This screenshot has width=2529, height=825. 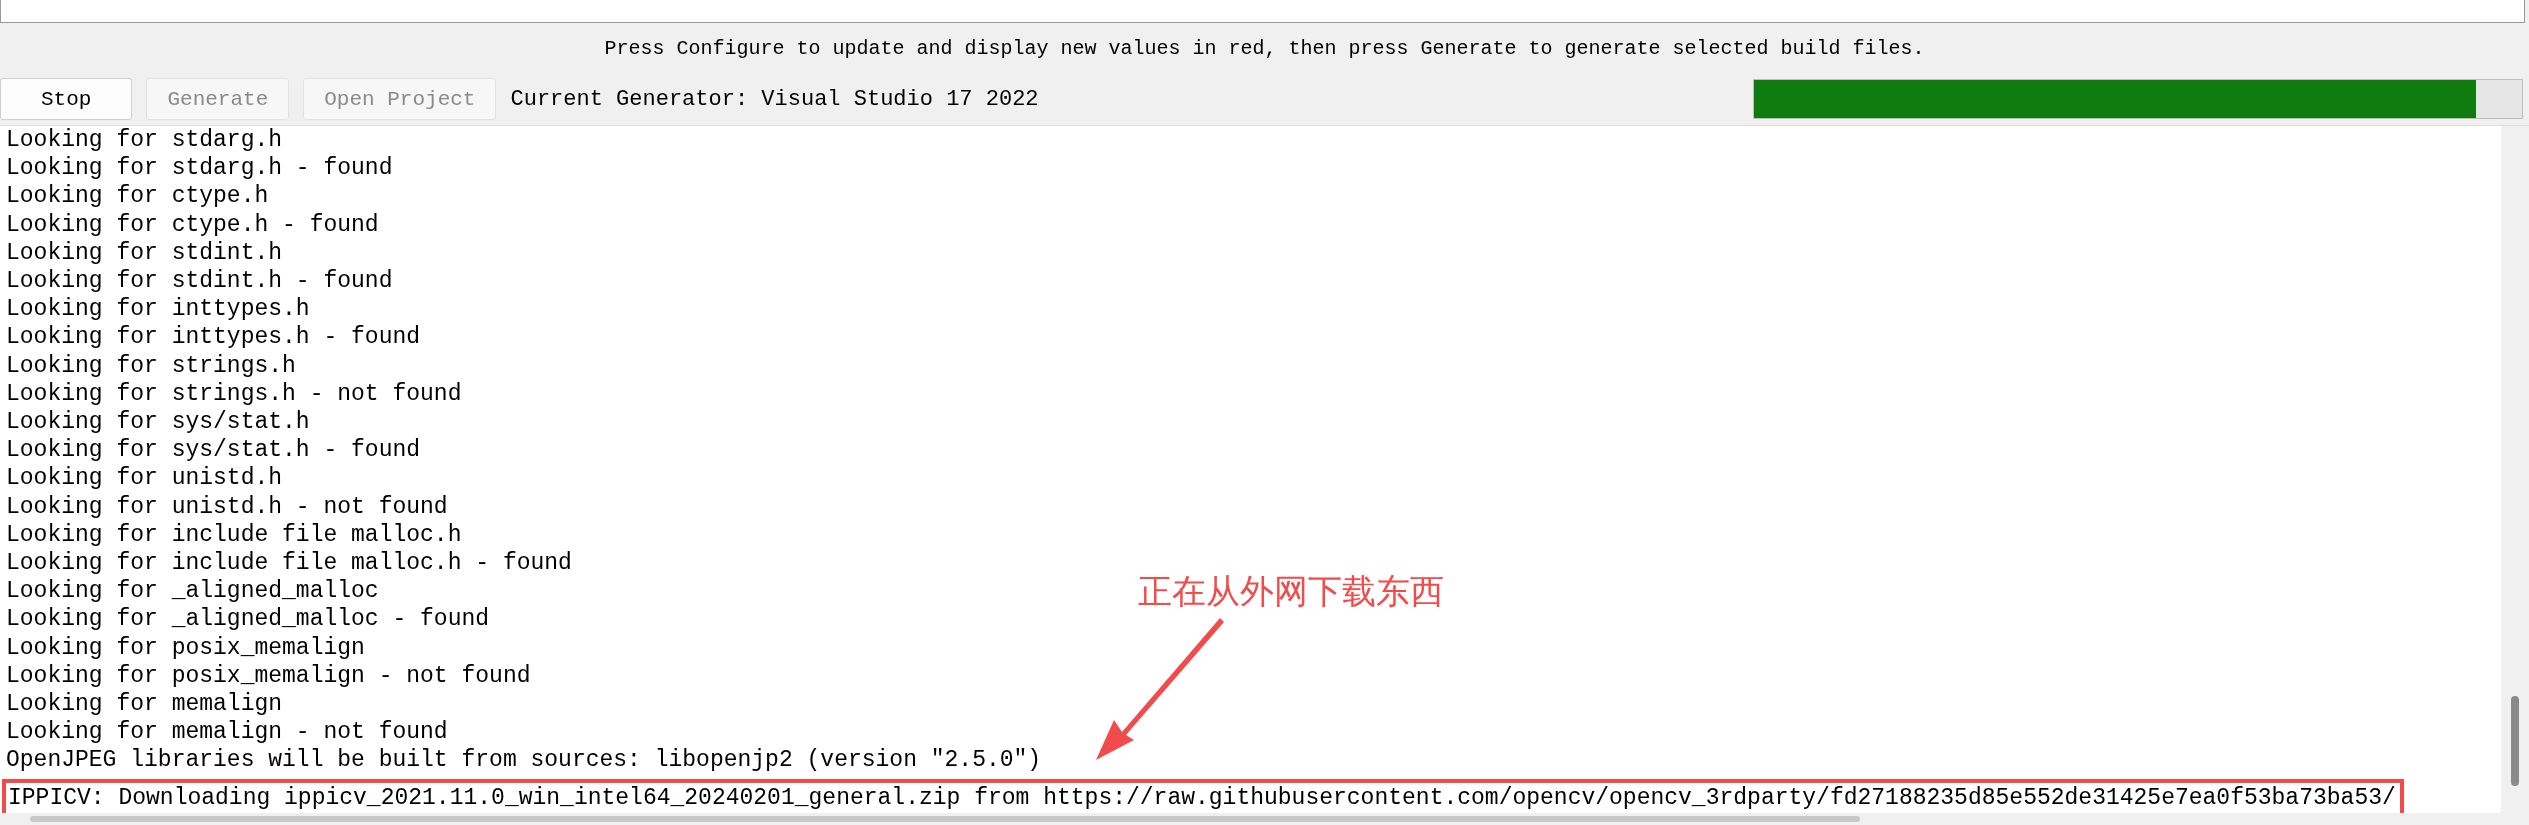 What do you see at coordinates (774, 99) in the screenshot?
I see `generator-label: Current Generator: Visual Studio 17 2022` at bounding box center [774, 99].